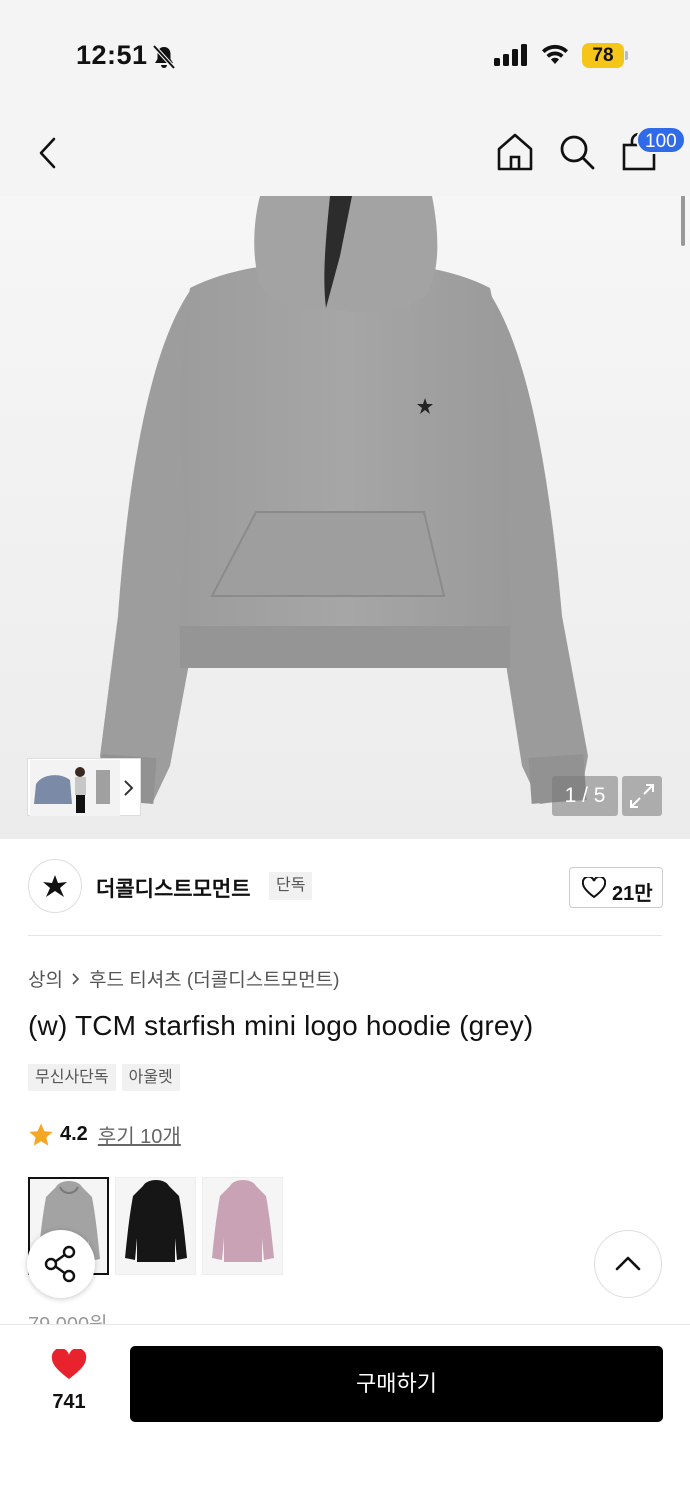  What do you see at coordinates (72, 1077) in the screenshot?
I see `tag-exclusive: 무신사단독` at bounding box center [72, 1077].